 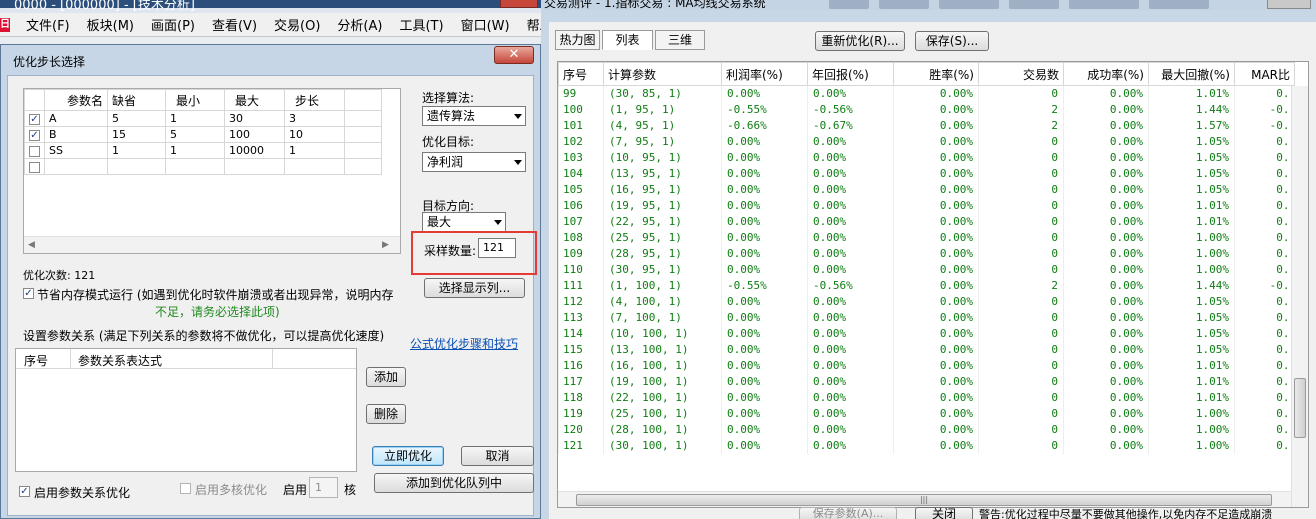 I want to click on param-default-cell, so click(x=137, y=166).